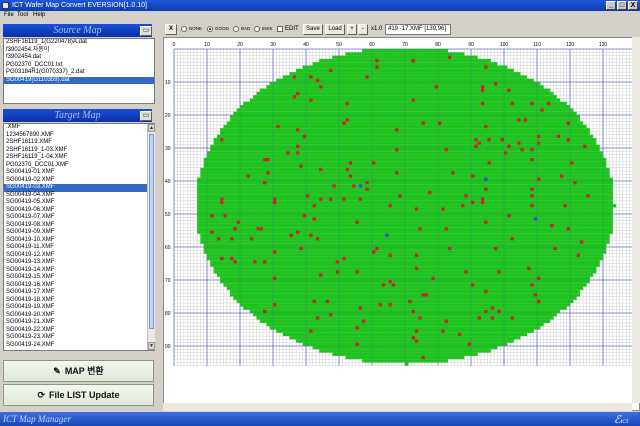 The width and height of the screenshot is (640, 426). I want to click on zoom-out-button: -, so click(363, 29).